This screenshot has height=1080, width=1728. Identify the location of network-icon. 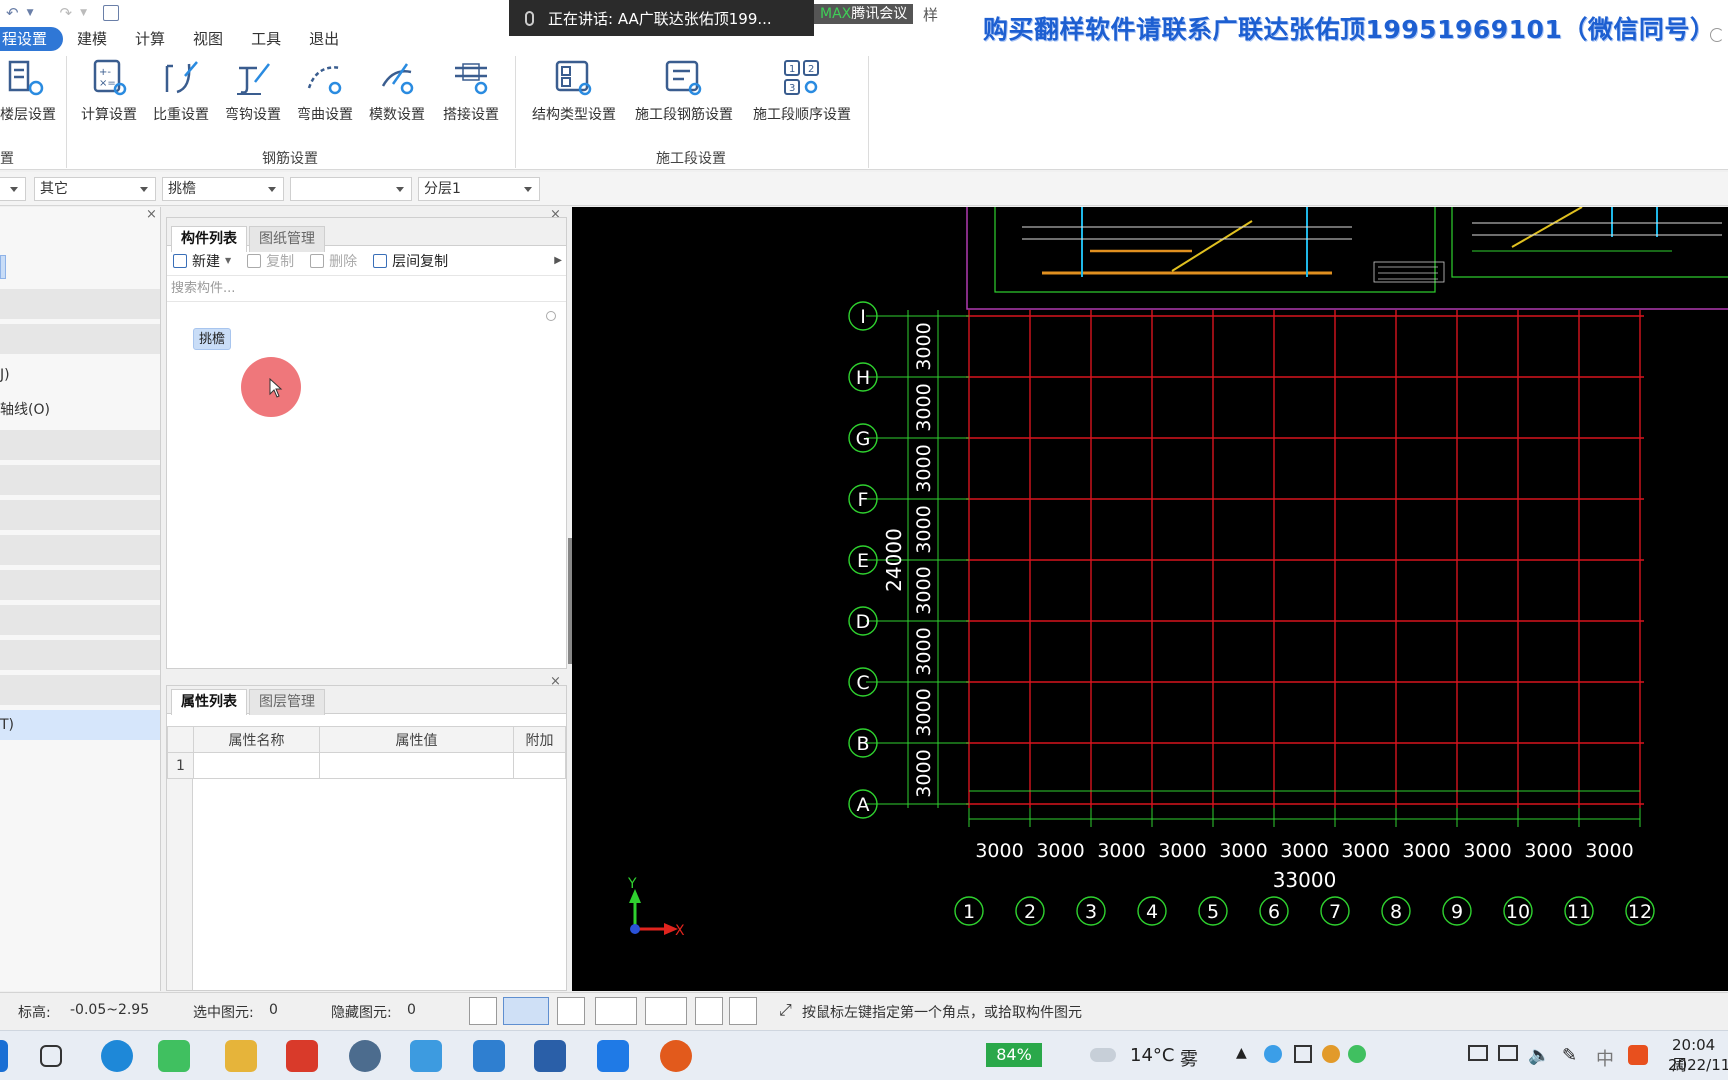
(1478, 1053).